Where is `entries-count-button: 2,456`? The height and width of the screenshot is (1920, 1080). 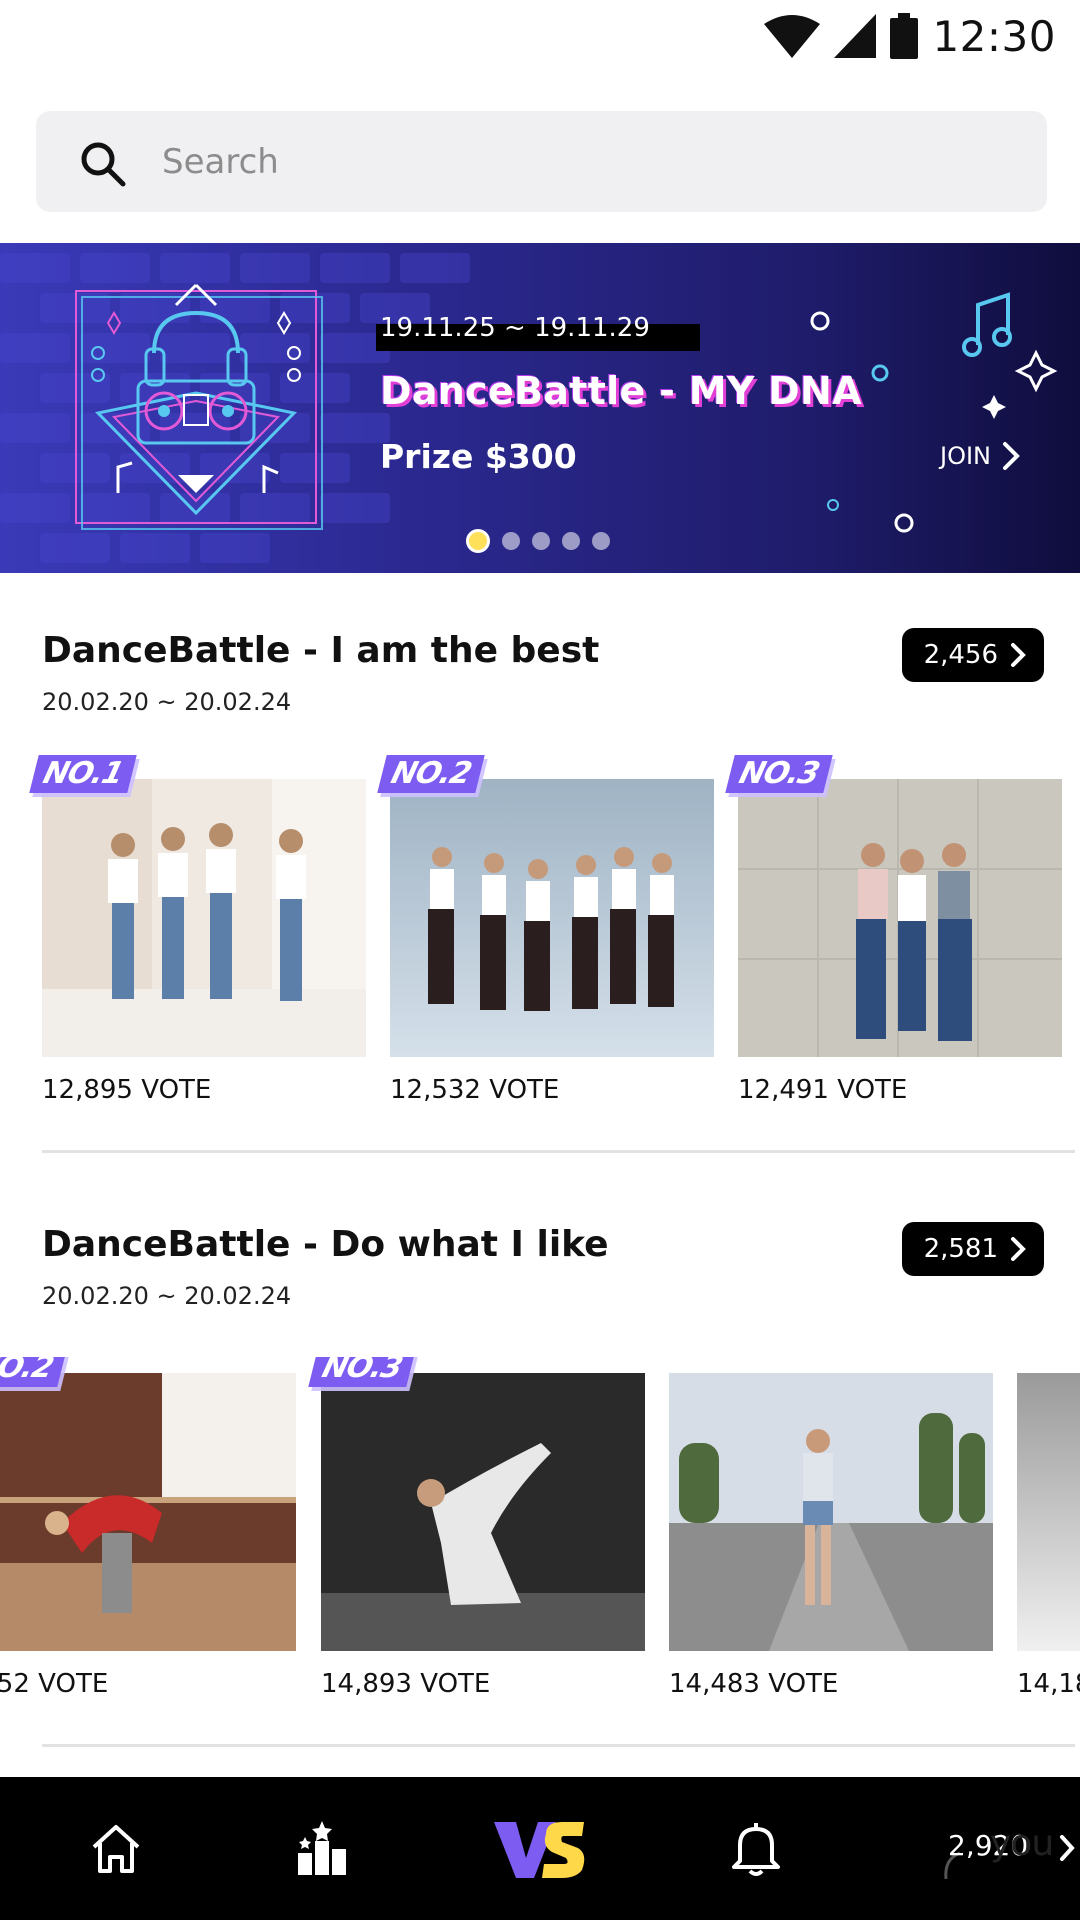
entries-count-button: 2,456 is located at coordinates (972, 655).